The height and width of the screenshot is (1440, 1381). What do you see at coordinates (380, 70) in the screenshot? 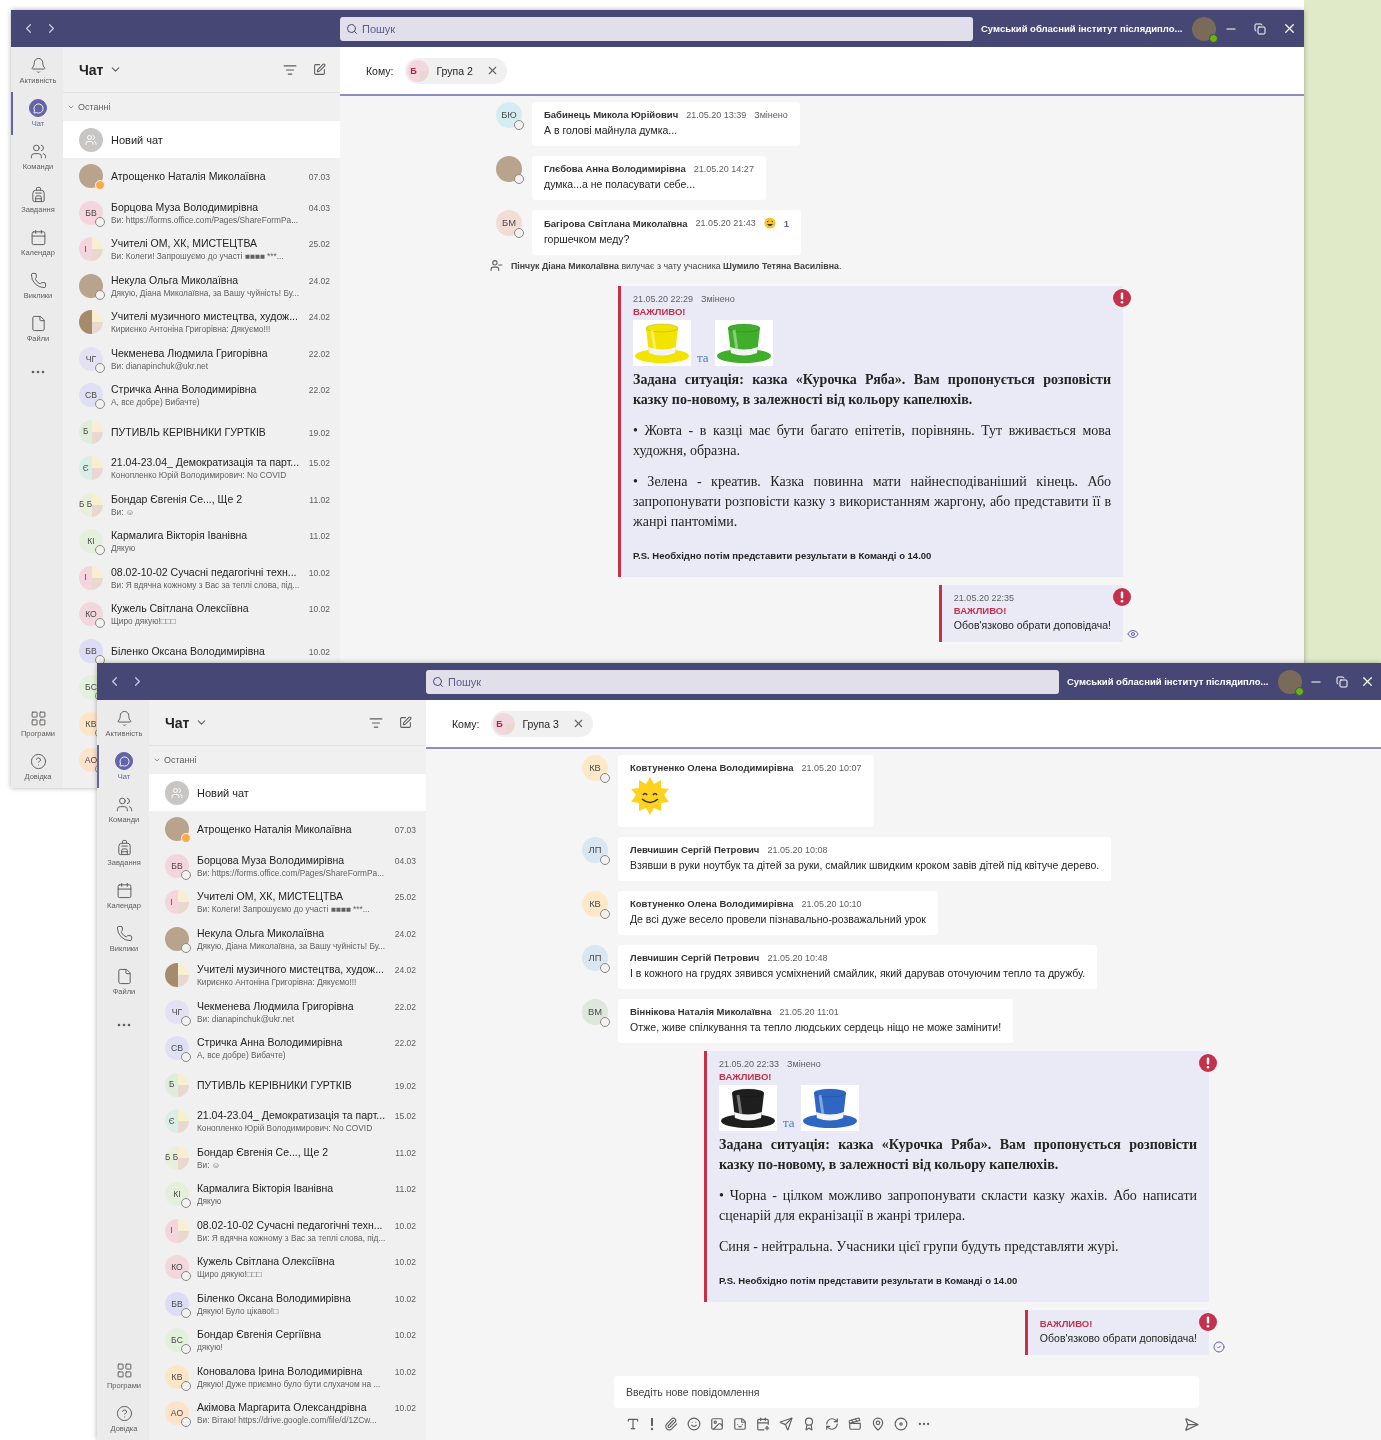
I see `to-label: Кому:` at bounding box center [380, 70].